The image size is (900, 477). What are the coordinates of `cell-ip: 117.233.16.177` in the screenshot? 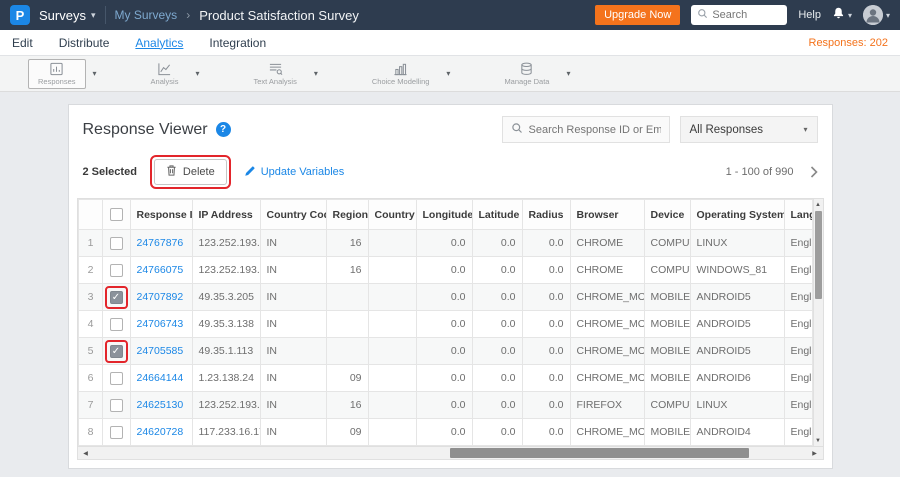 It's located at (226, 432).